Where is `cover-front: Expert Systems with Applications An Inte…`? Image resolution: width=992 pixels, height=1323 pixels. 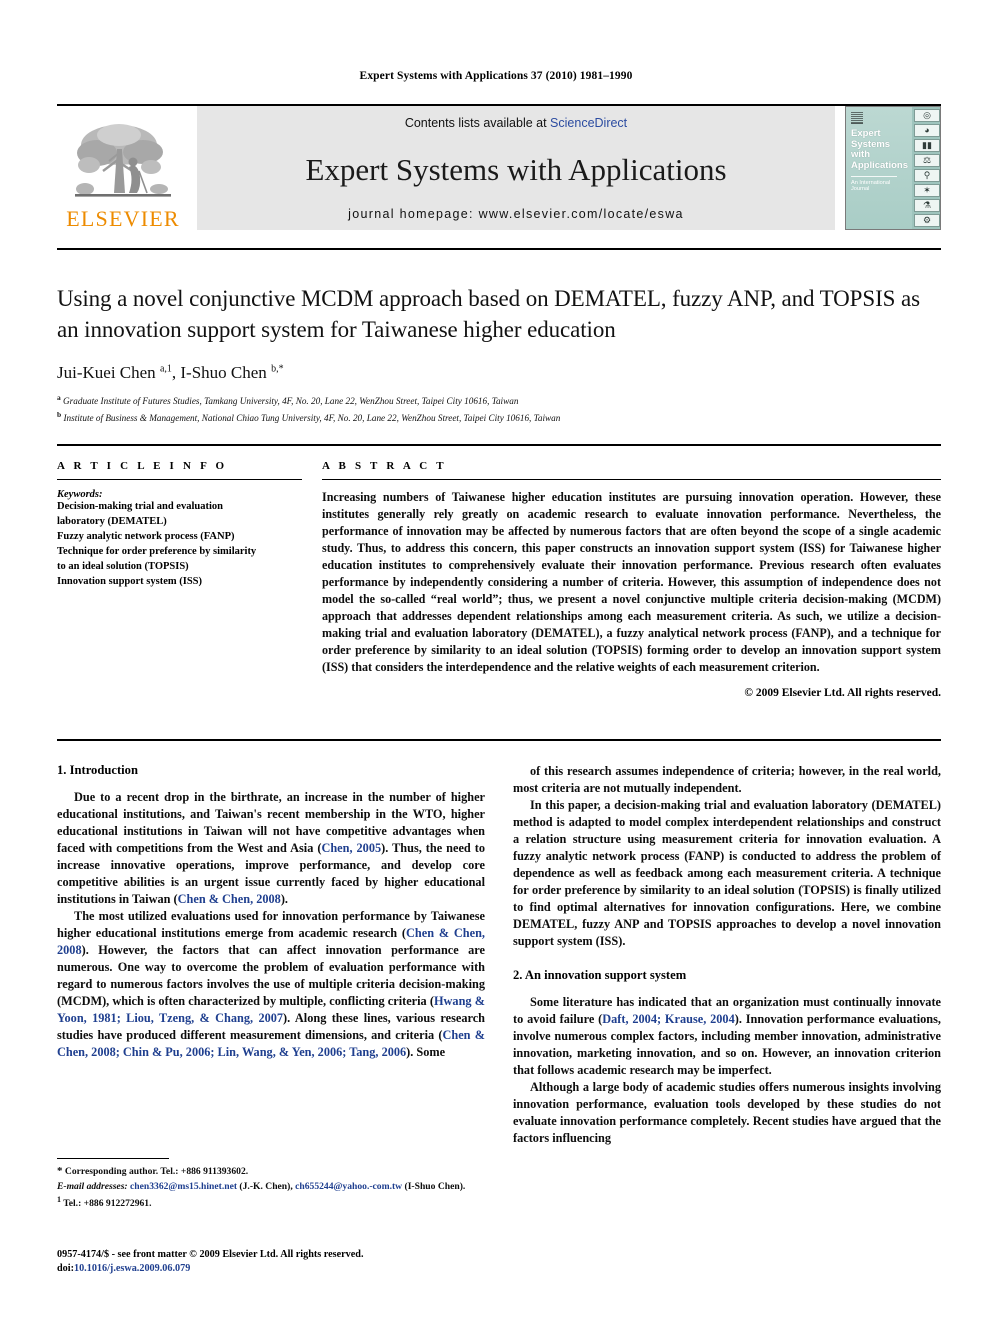
cover-front: Expert Systems with Applications An Inte… is located at coordinates (879, 168).